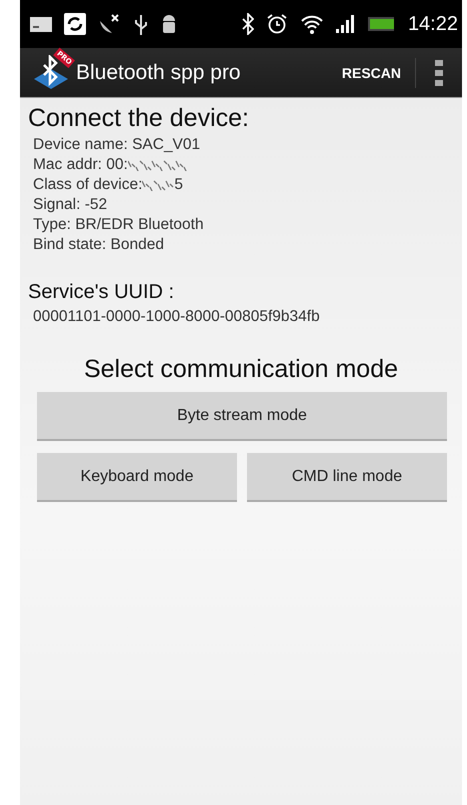 The width and height of the screenshot is (467, 805). What do you see at coordinates (118, 225) in the screenshot?
I see `device-detail: Type: BR/EDR Bluetooth` at bounding box center [118, 225].